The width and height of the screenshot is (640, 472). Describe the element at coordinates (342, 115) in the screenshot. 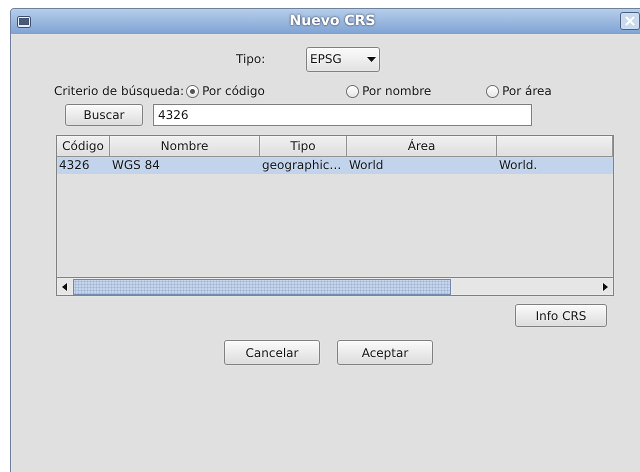

I see `search-field: 4326` at that location.